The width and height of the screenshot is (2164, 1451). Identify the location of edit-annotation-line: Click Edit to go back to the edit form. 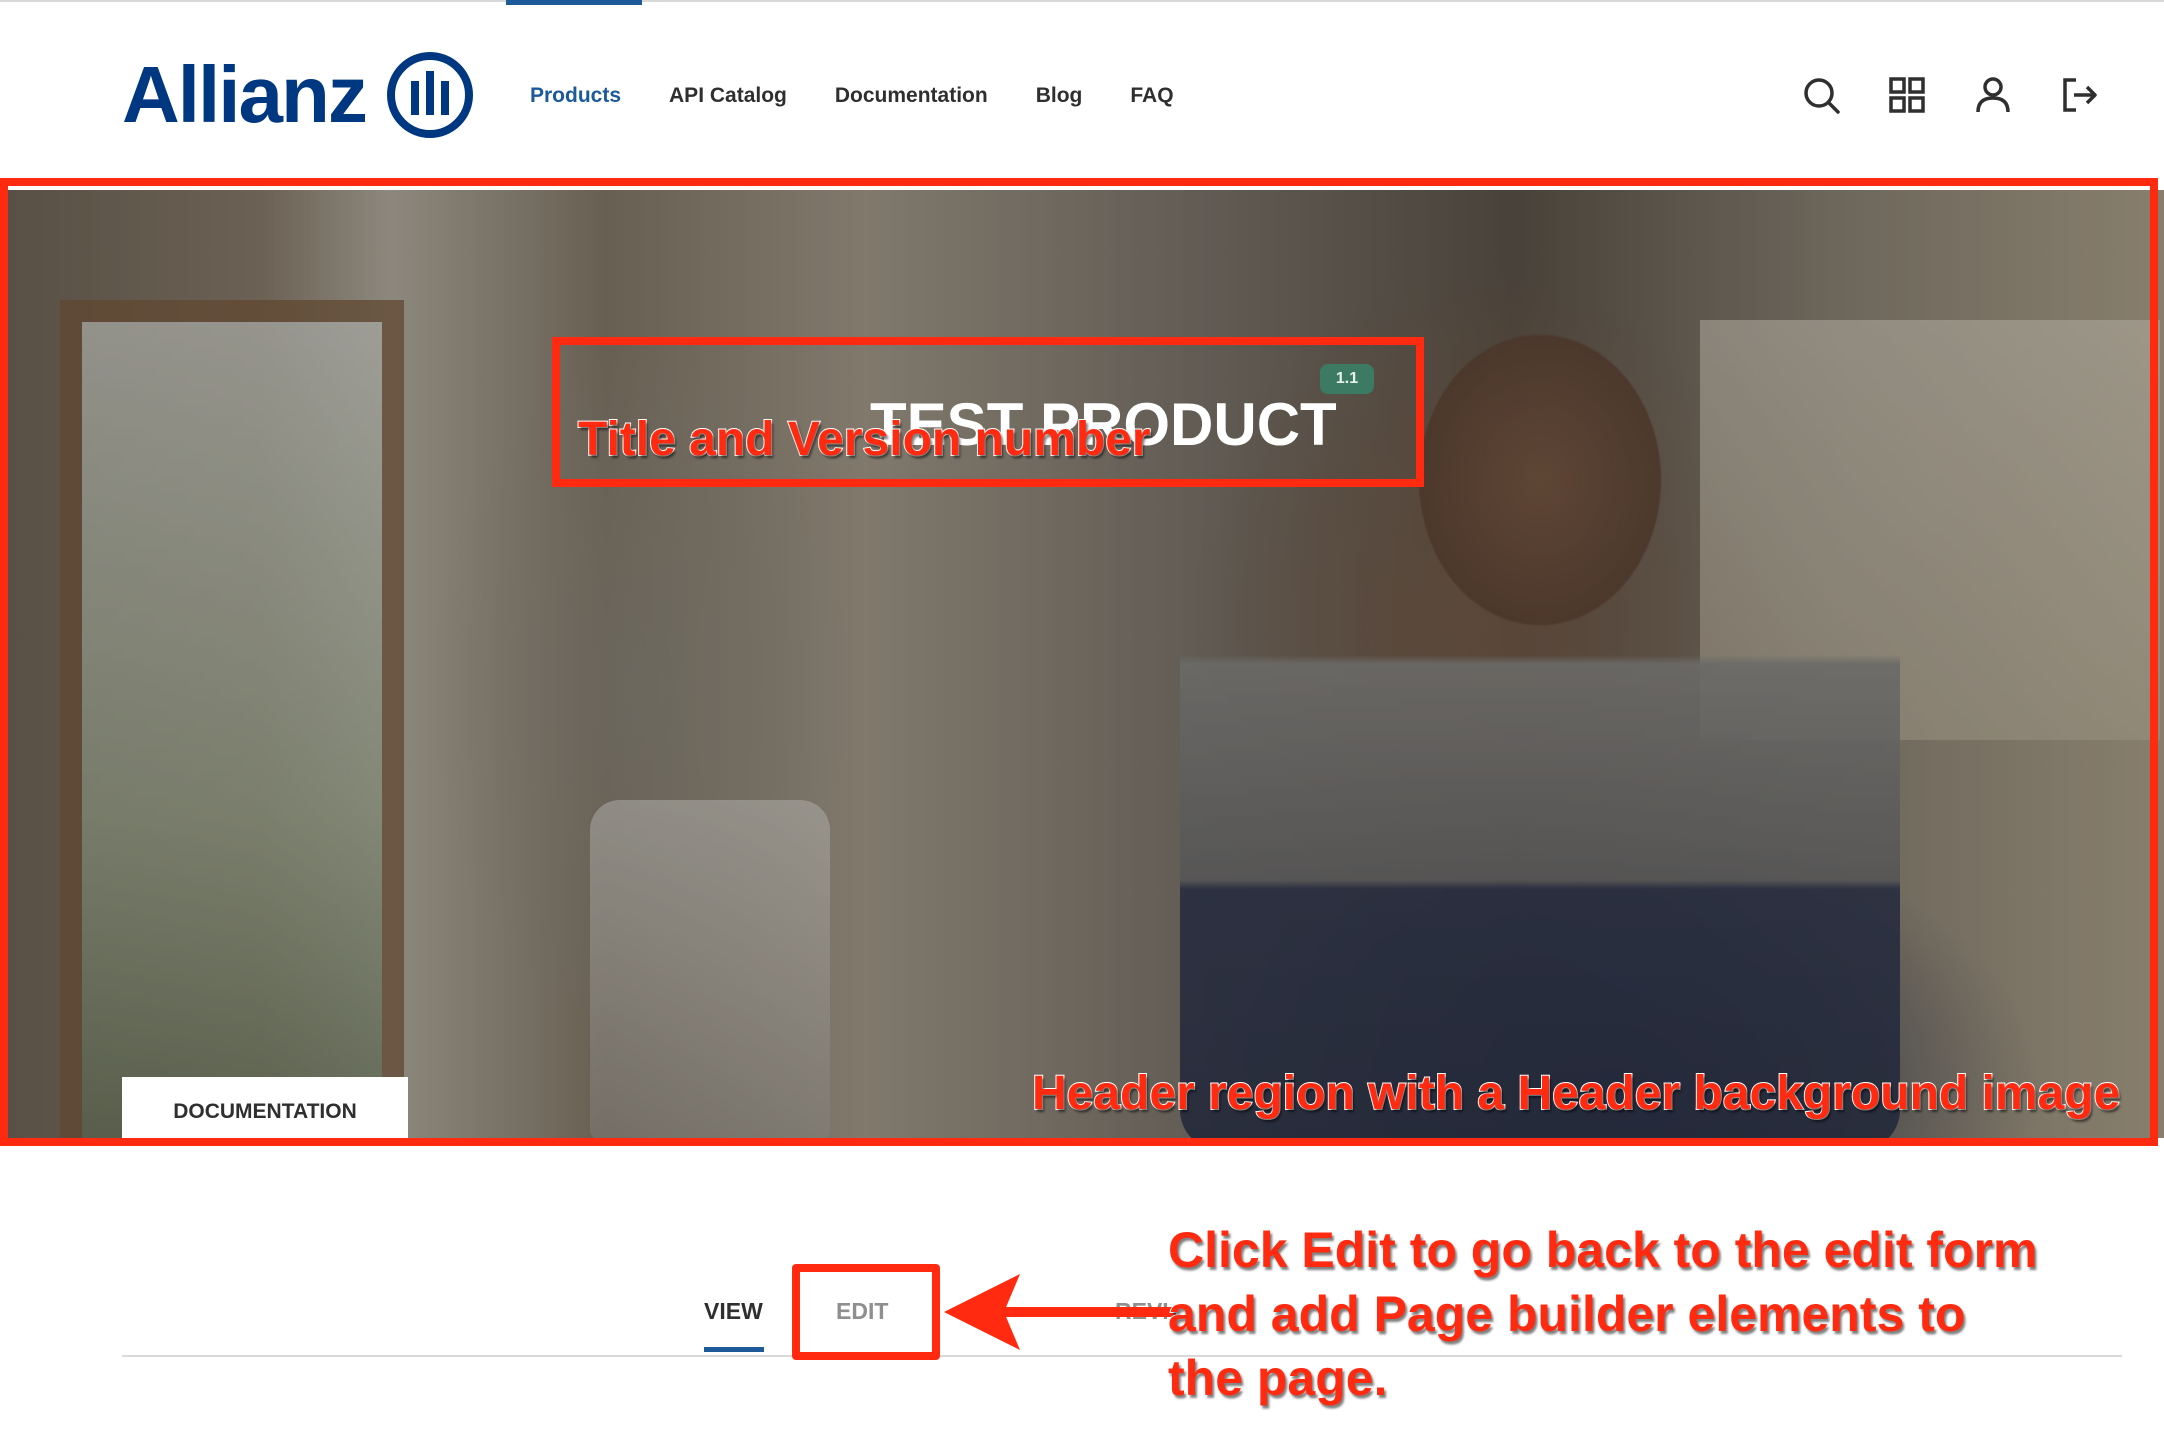
(1603, 1250).